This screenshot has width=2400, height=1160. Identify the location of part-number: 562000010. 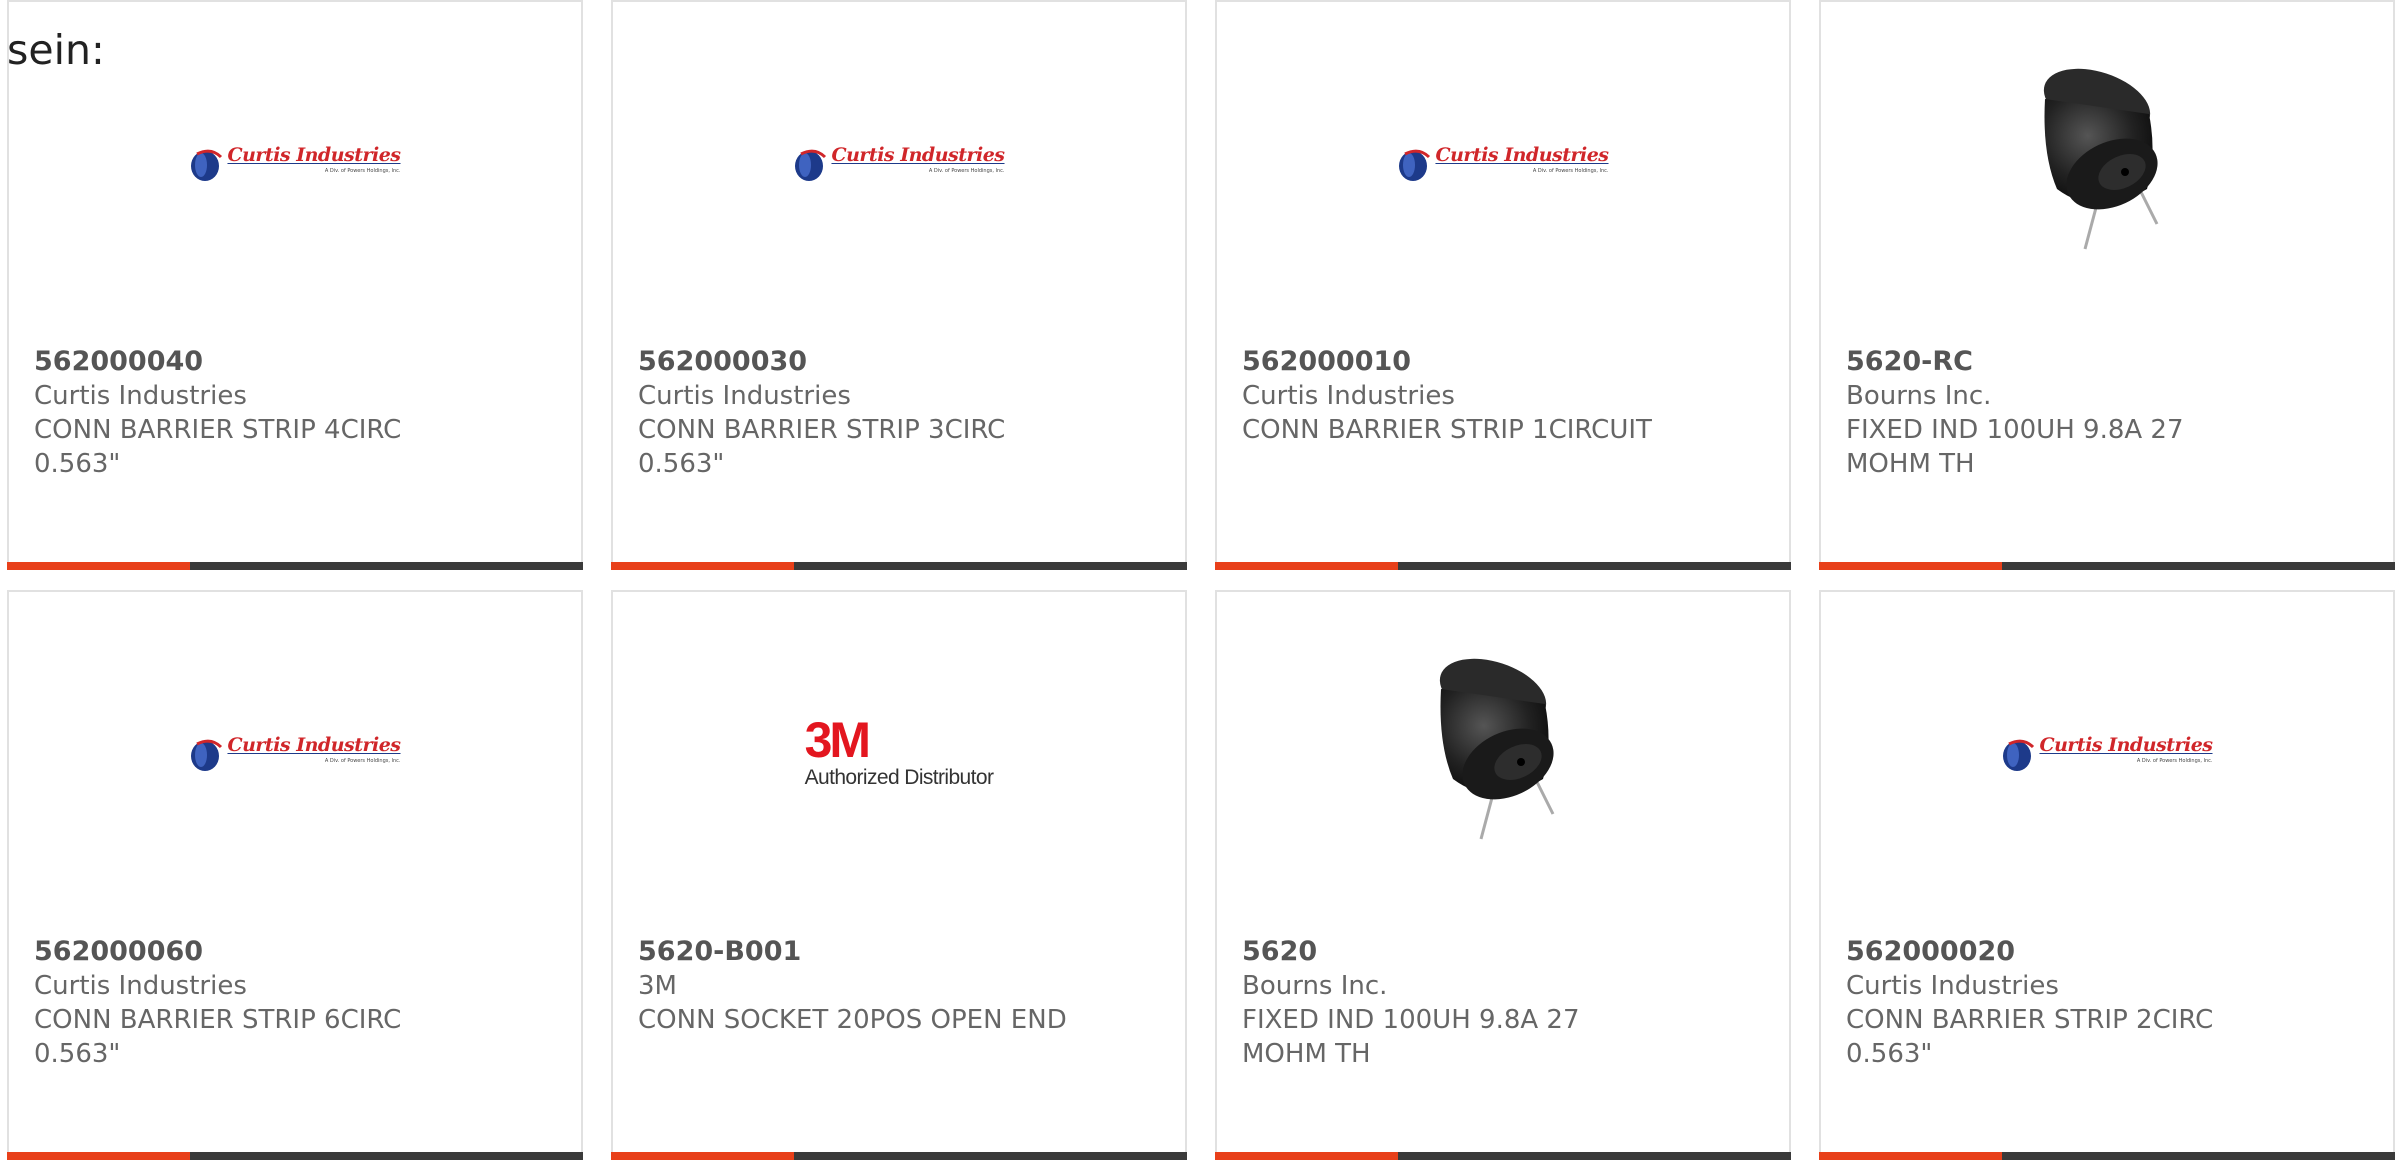
(1326, 361).